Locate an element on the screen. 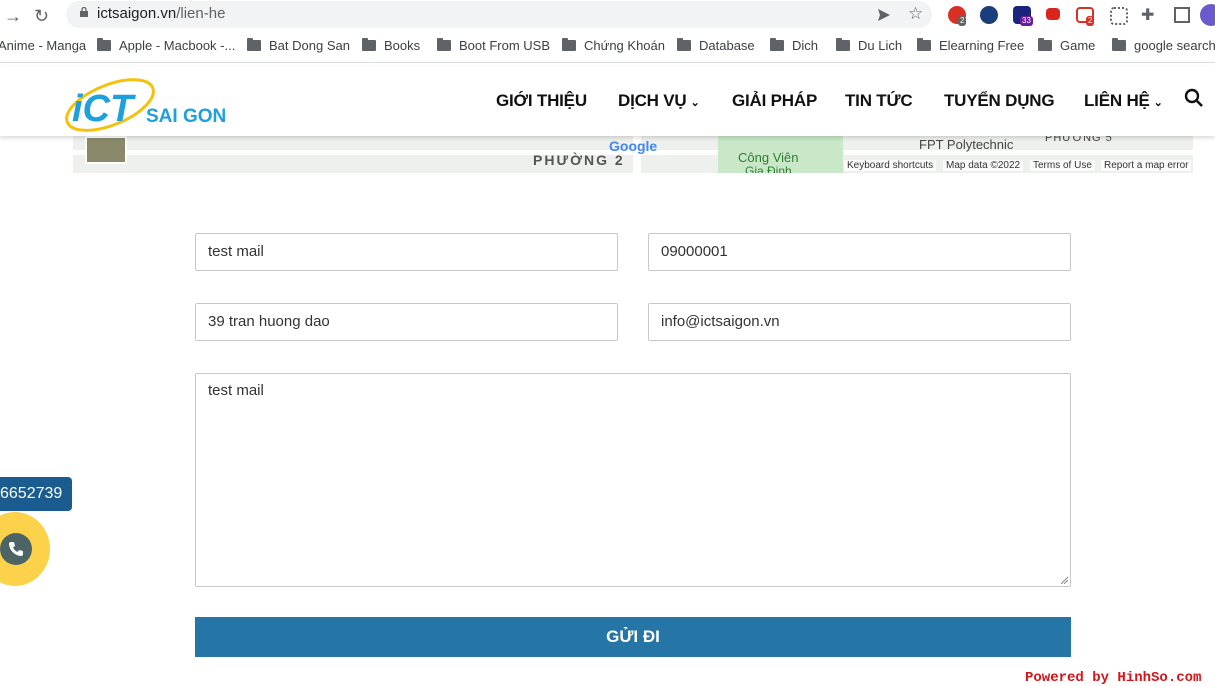  side-panel-icon is located at coordinates (1182, 15).